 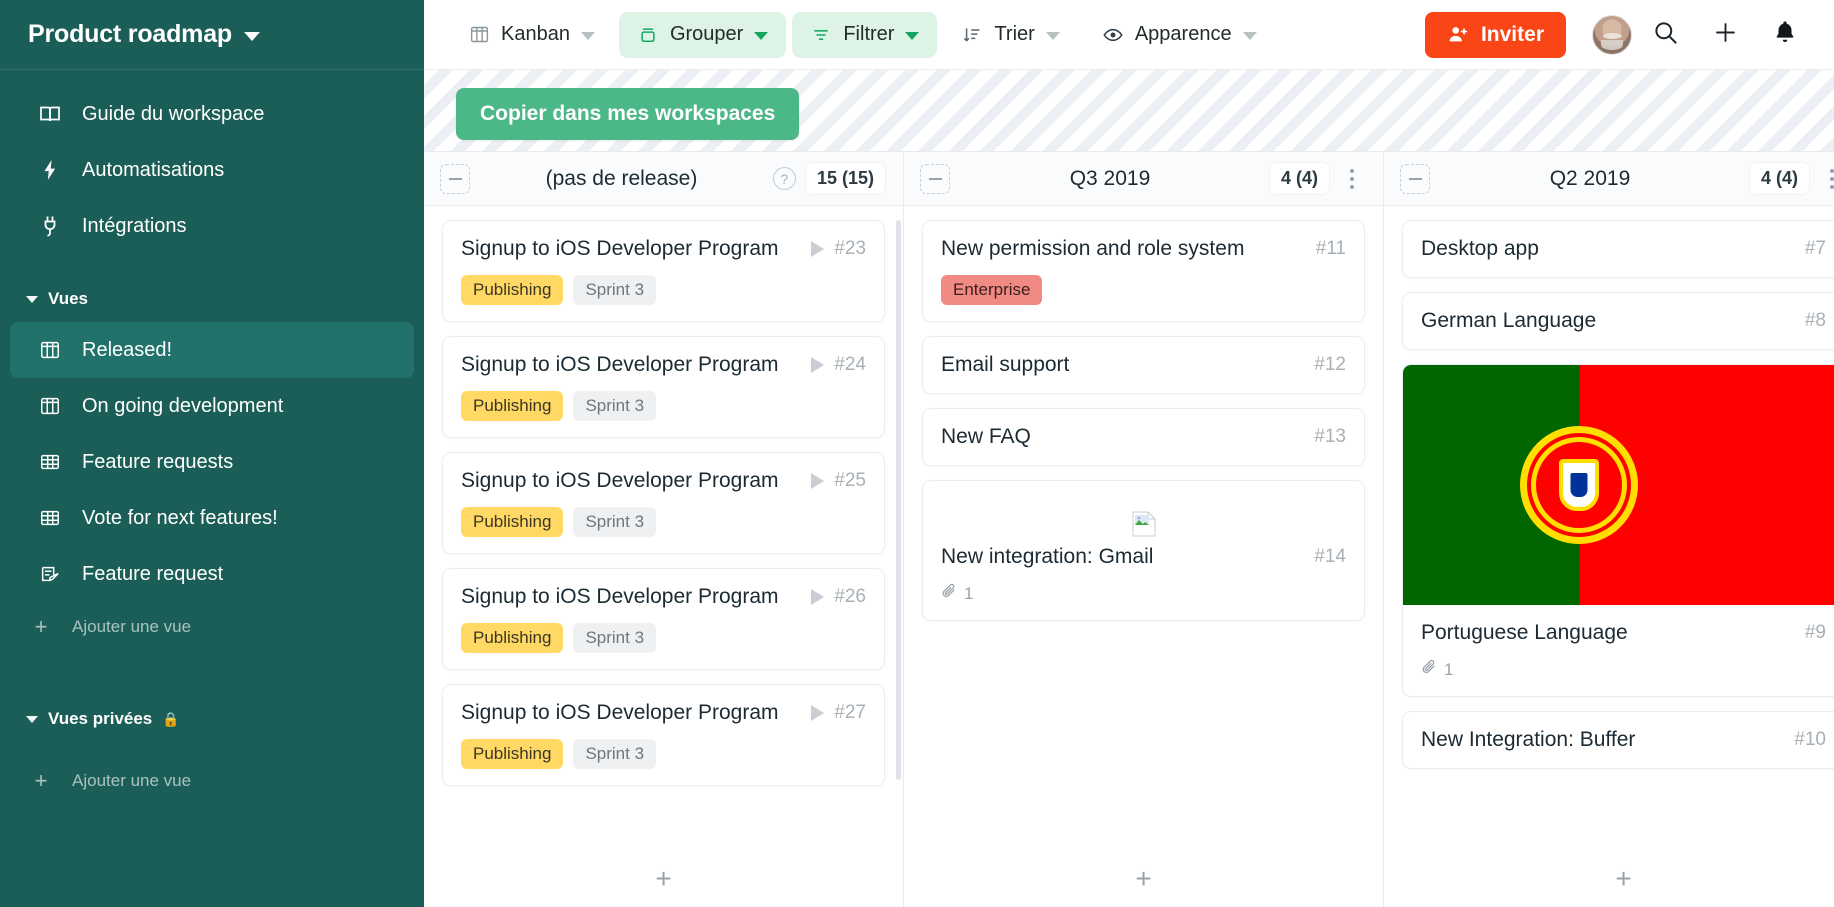 I want to click on filter-button: Filtrer, so click(x=865, y=34).